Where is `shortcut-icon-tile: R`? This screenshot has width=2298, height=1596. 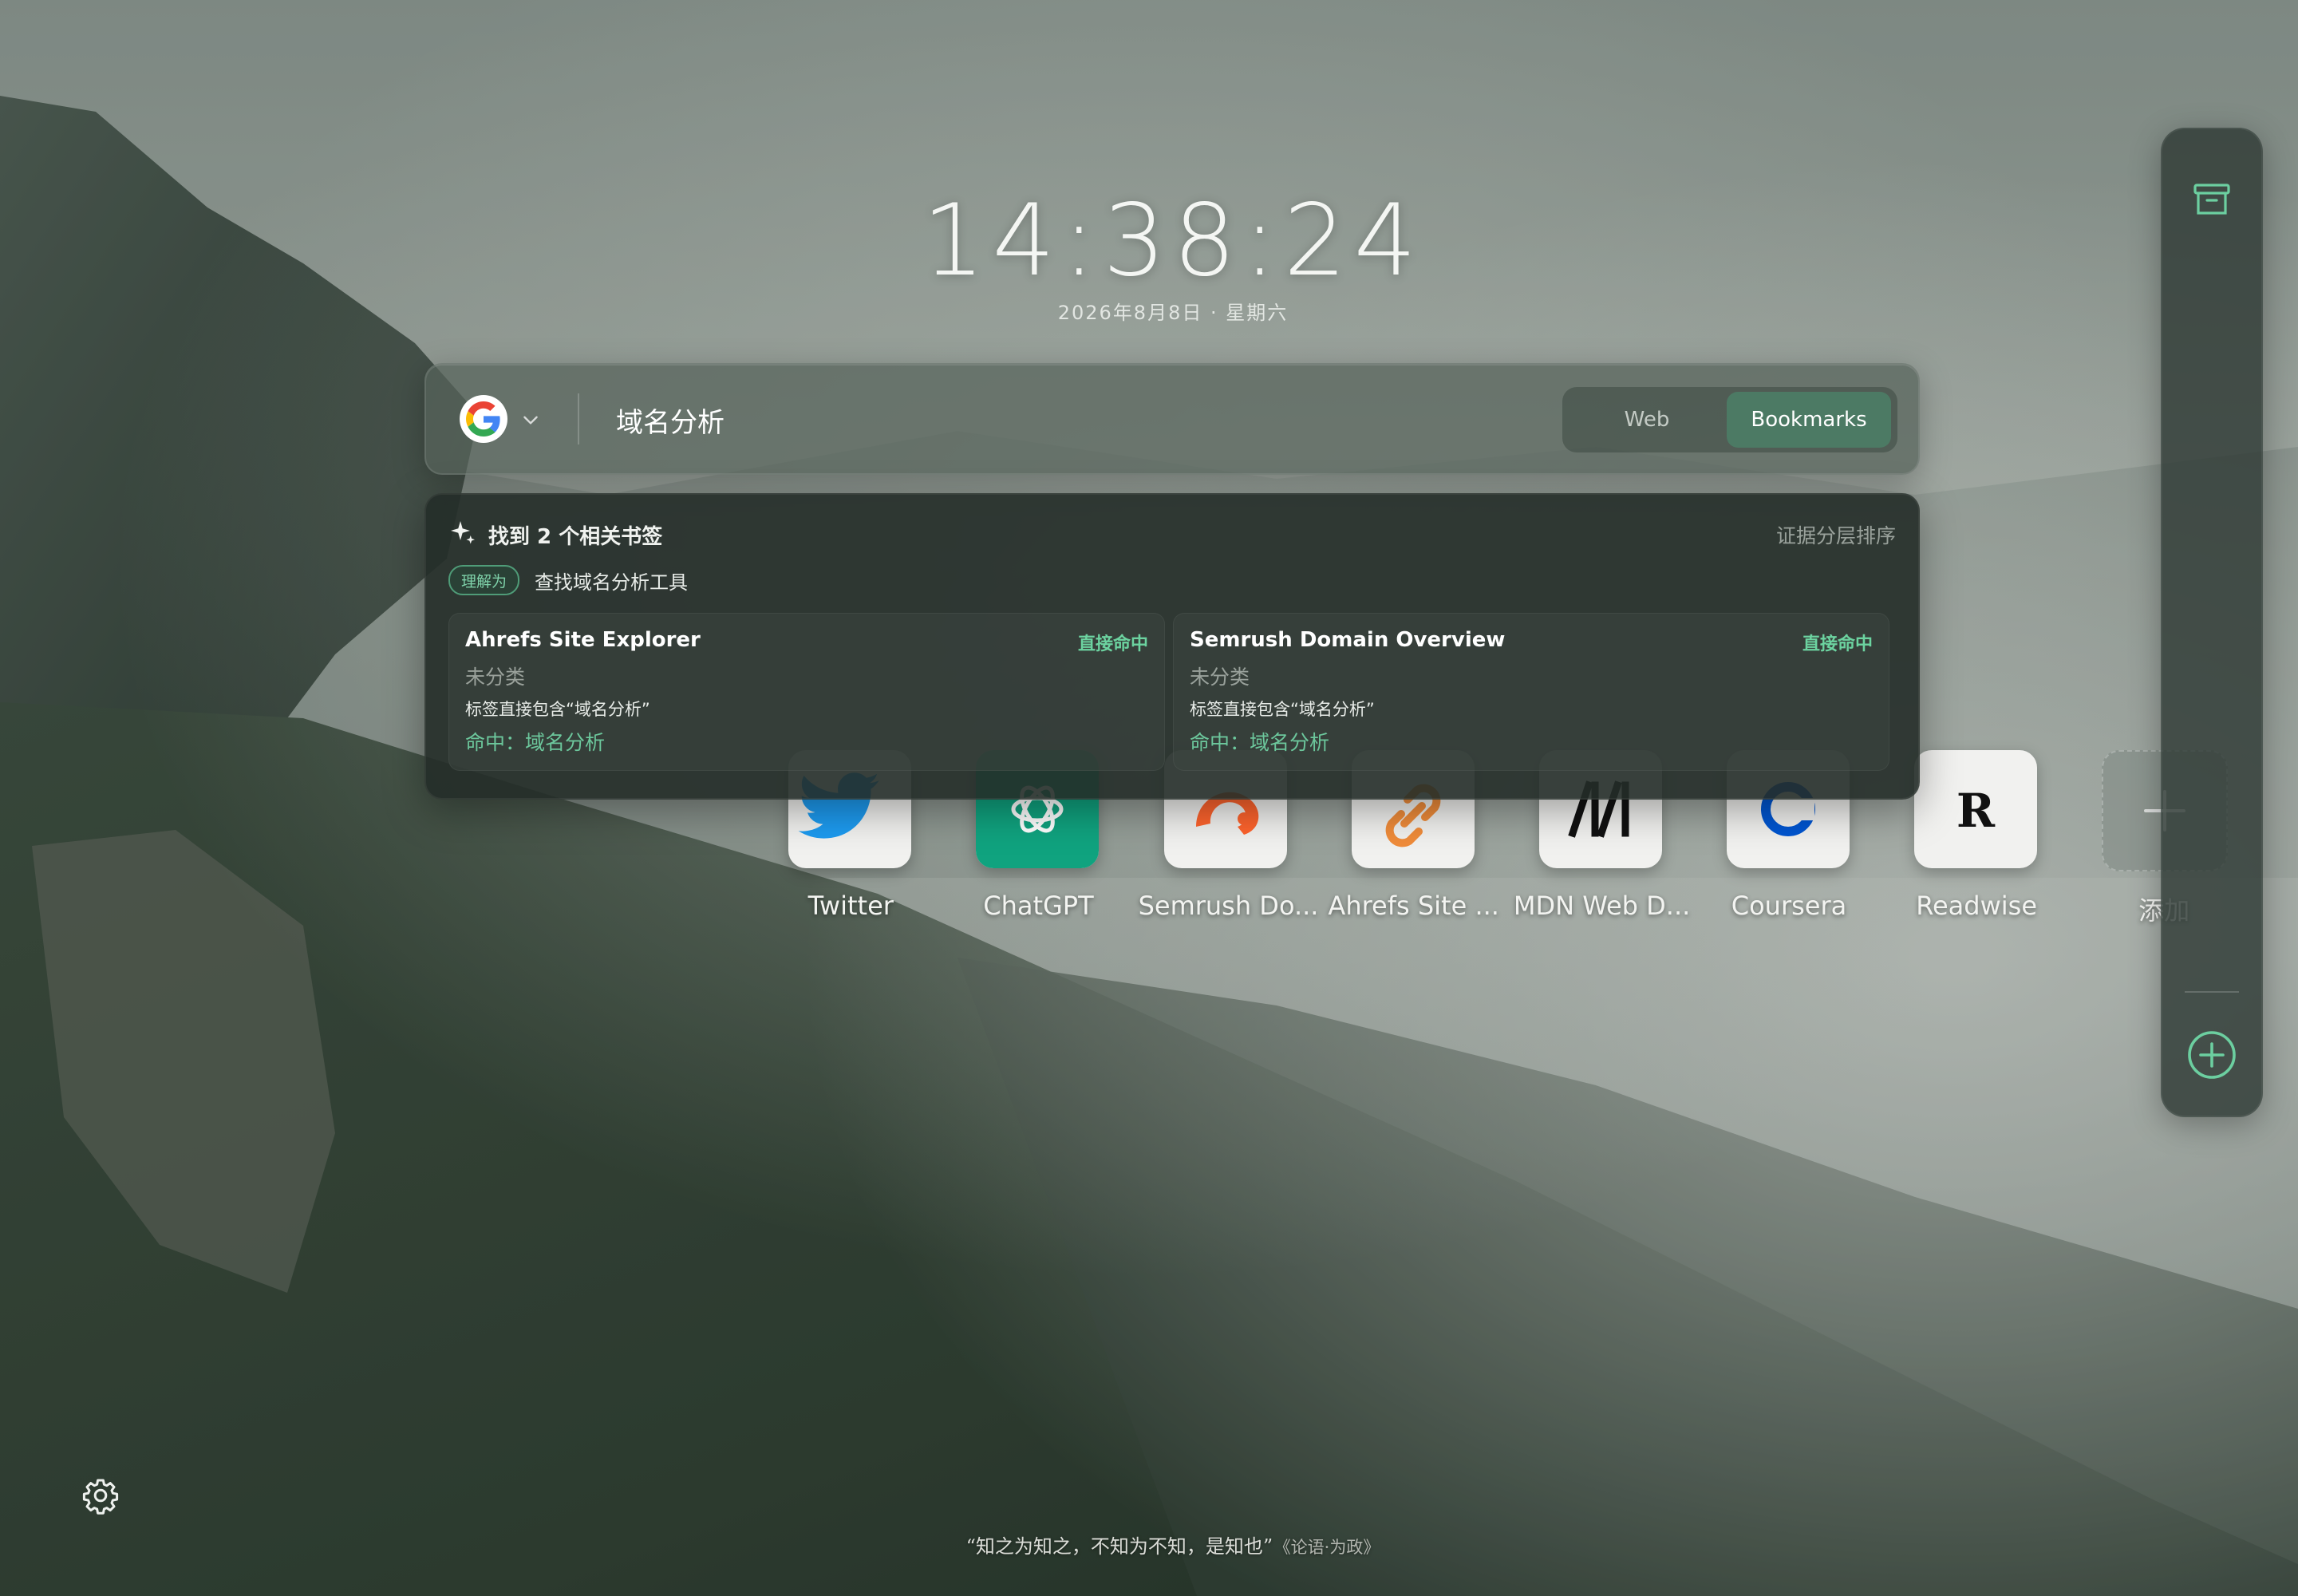
shortcut-icon-tile: R is located at coordinates (1976, 809).